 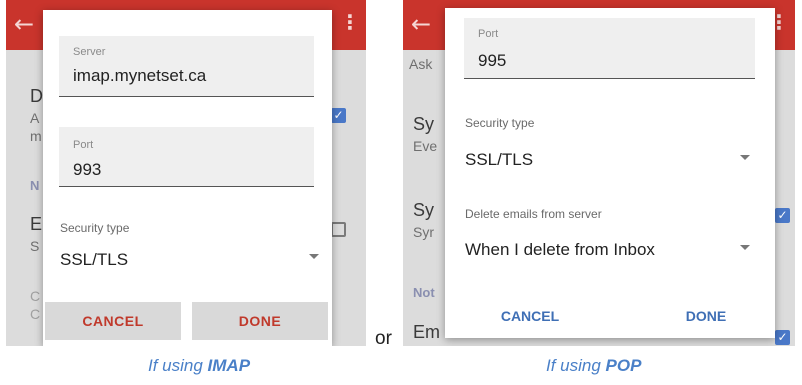 I want to click on background-text: Ask, so click(x=421, y=64).